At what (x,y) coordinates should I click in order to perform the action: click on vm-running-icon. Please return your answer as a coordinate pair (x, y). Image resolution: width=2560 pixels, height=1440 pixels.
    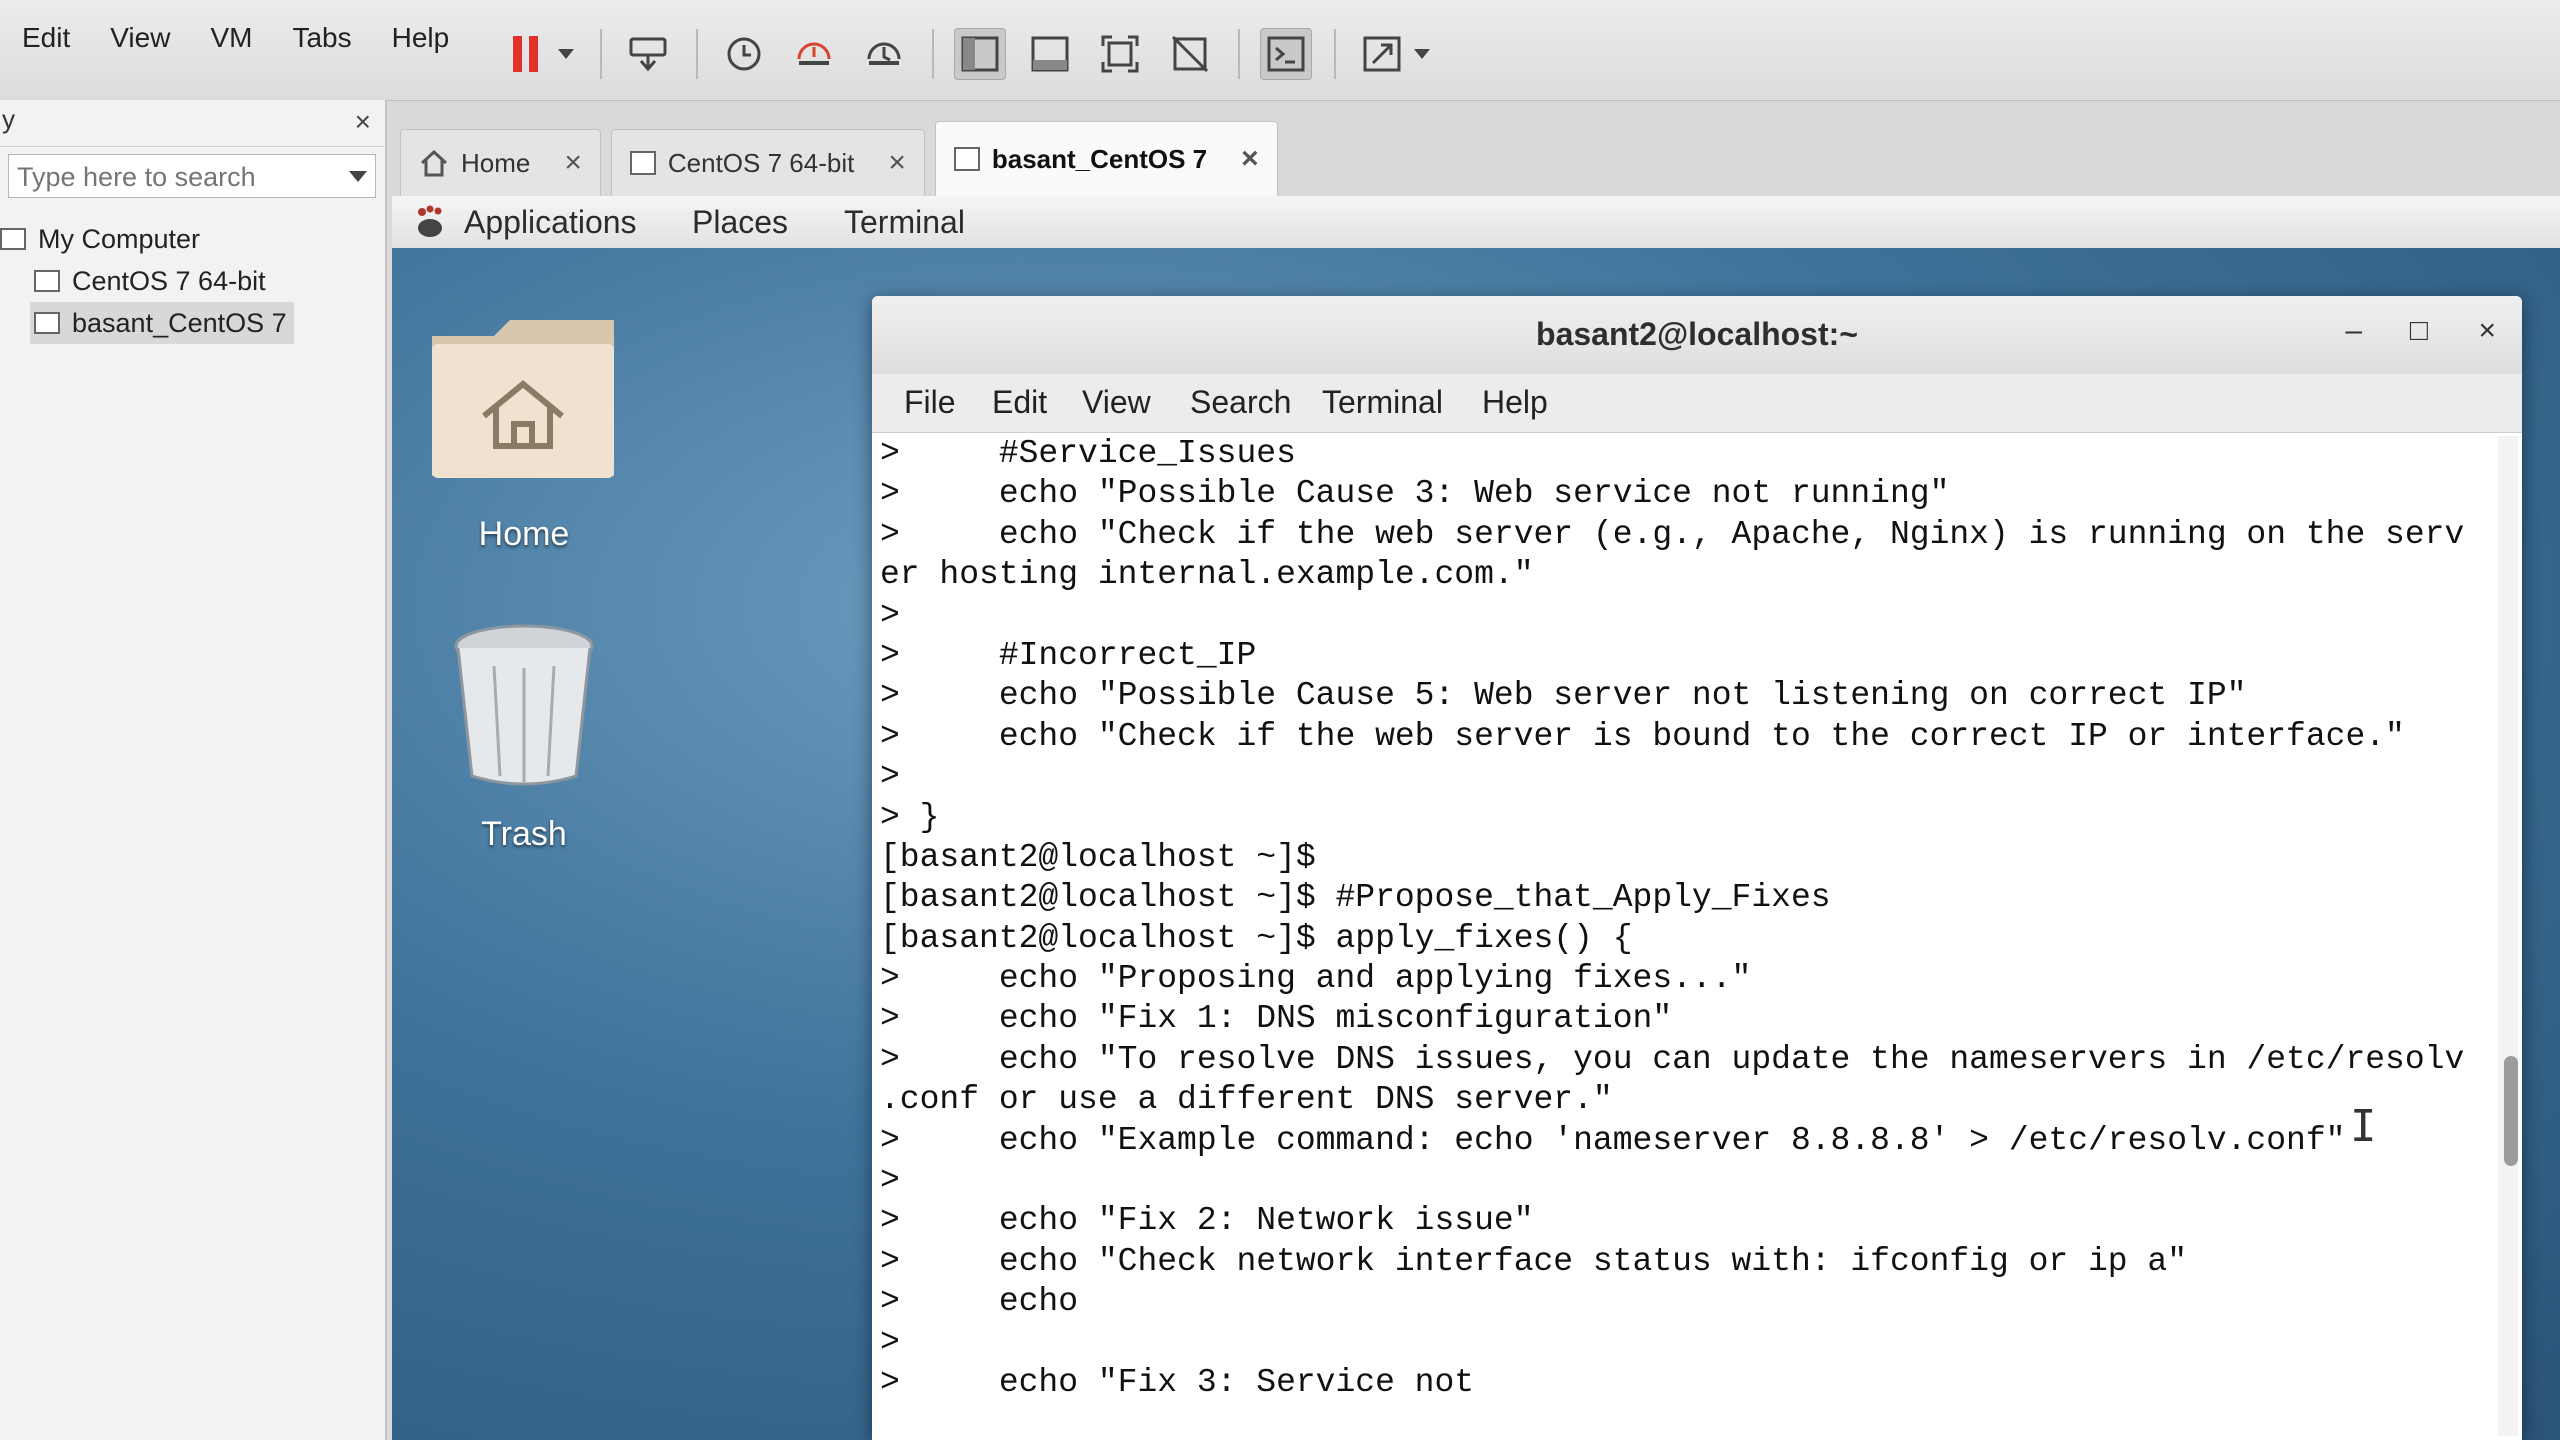
    Looking at the image, I should click on (47, 323).